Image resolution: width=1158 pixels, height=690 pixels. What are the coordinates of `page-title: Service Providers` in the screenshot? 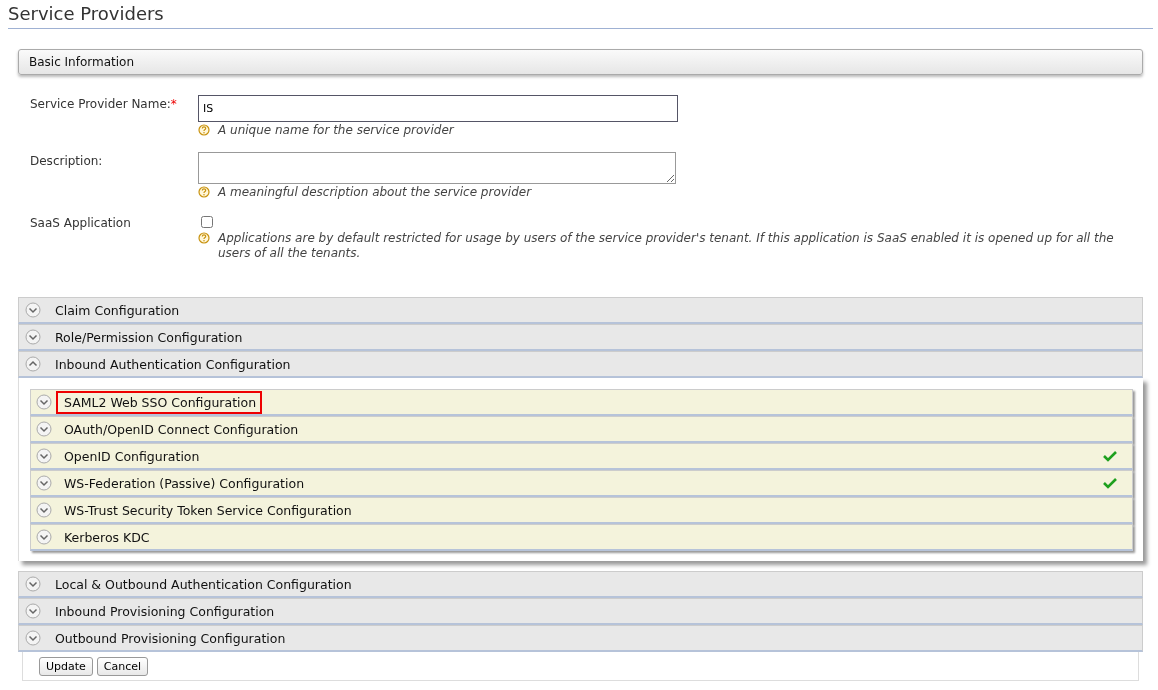 It's located at (580, 14).